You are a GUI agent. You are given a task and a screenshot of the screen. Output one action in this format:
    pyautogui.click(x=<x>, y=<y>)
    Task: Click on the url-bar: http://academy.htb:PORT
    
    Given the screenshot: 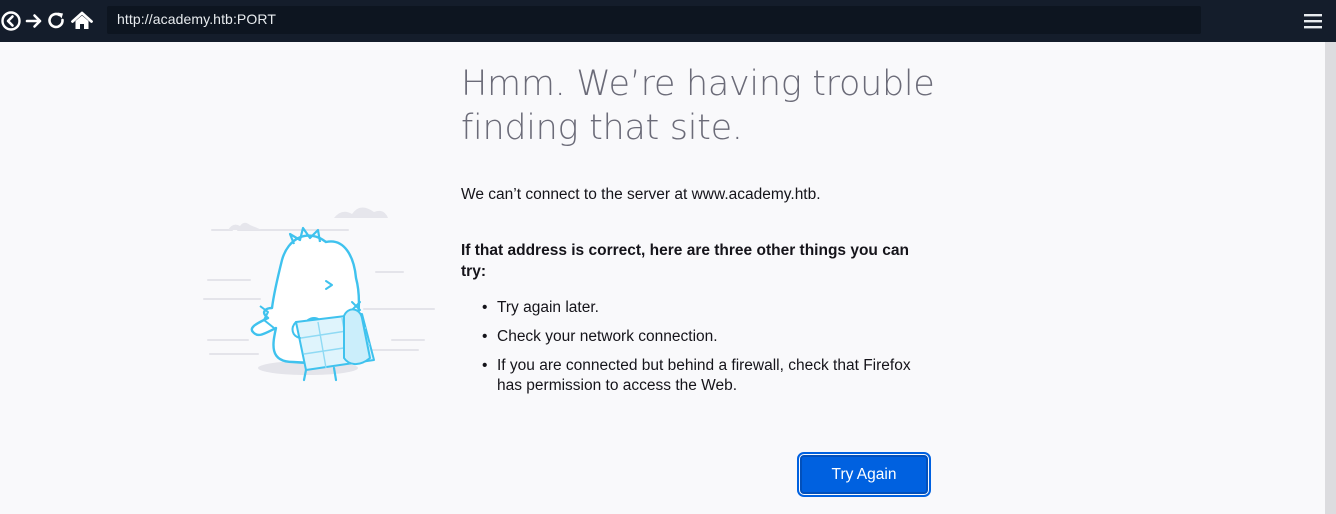 What is the action you would take?
    pyautogui.click(x=654, y=20)
    